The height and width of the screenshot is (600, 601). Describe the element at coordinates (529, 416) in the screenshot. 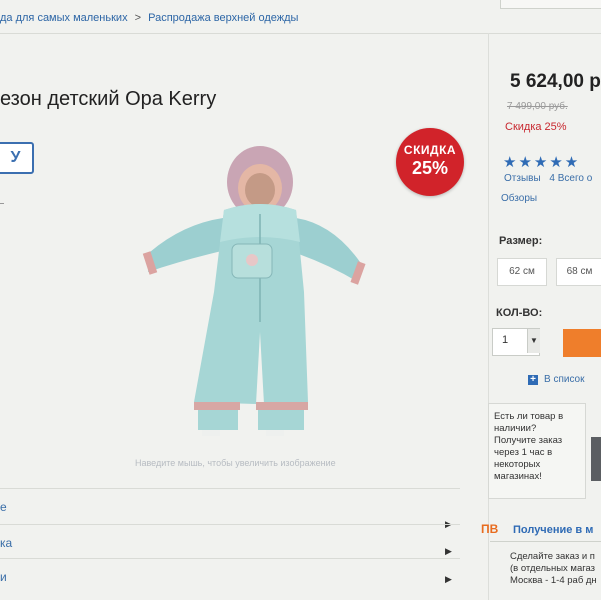

I see `availability-line: Есть ли товар в` at that location.